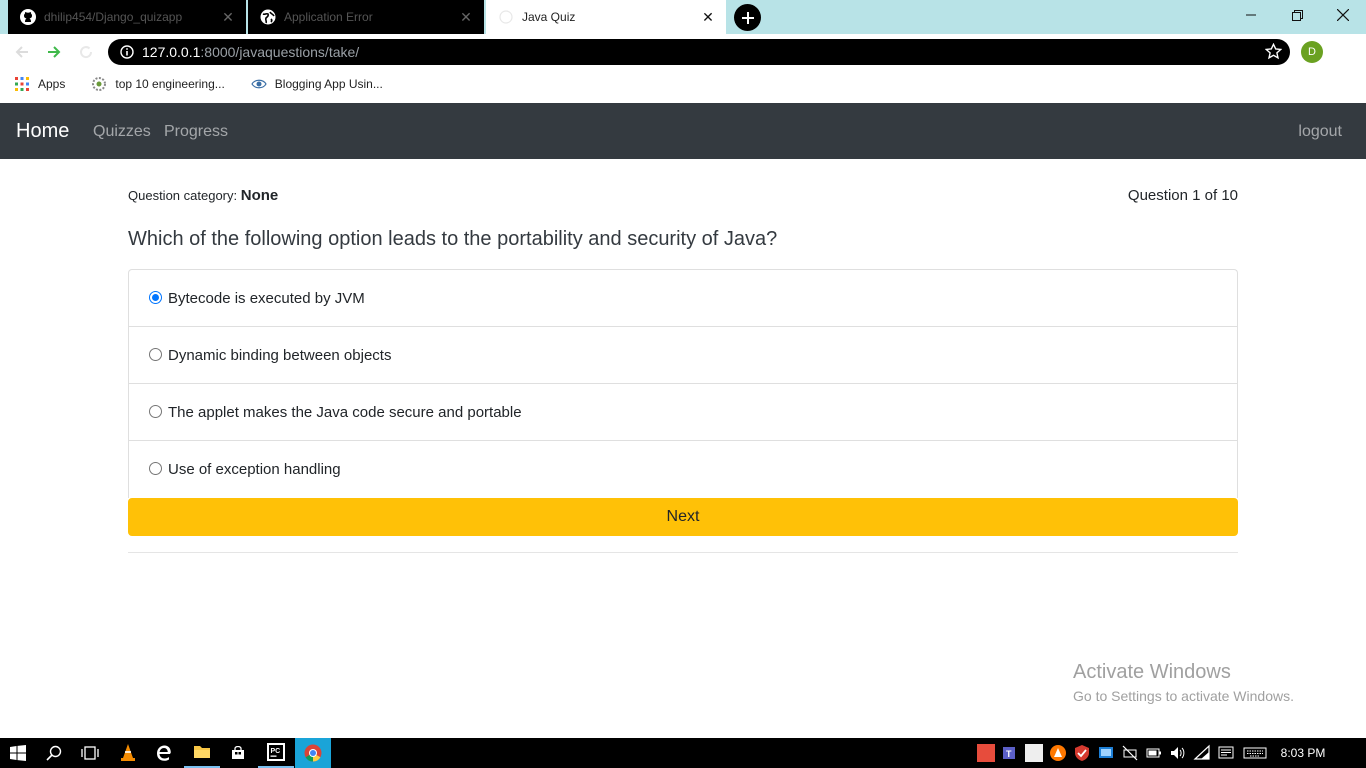  I want to click on url-host: 127.0.0.1, so click(171, 52).